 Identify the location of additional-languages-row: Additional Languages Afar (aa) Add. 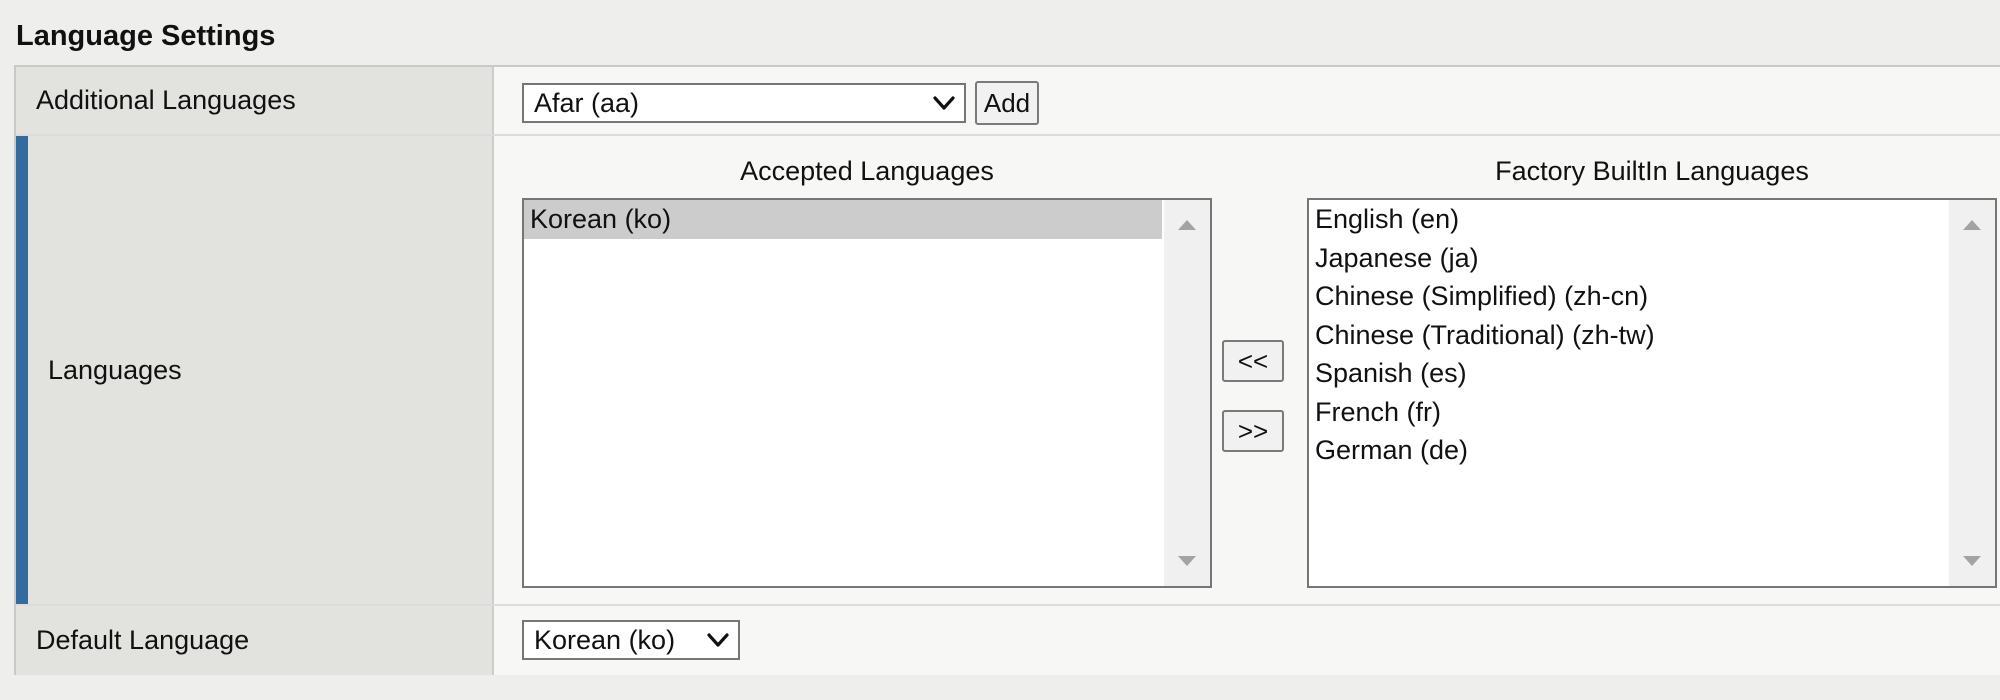
(1008, 101).